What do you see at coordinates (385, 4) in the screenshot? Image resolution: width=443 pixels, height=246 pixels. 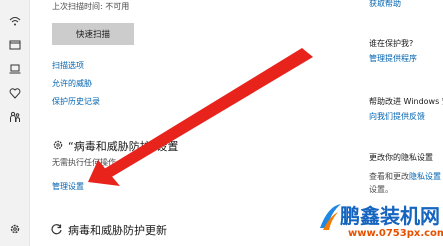 I see `get-help-link: 获取帮助` at bounding box center [385, 4].